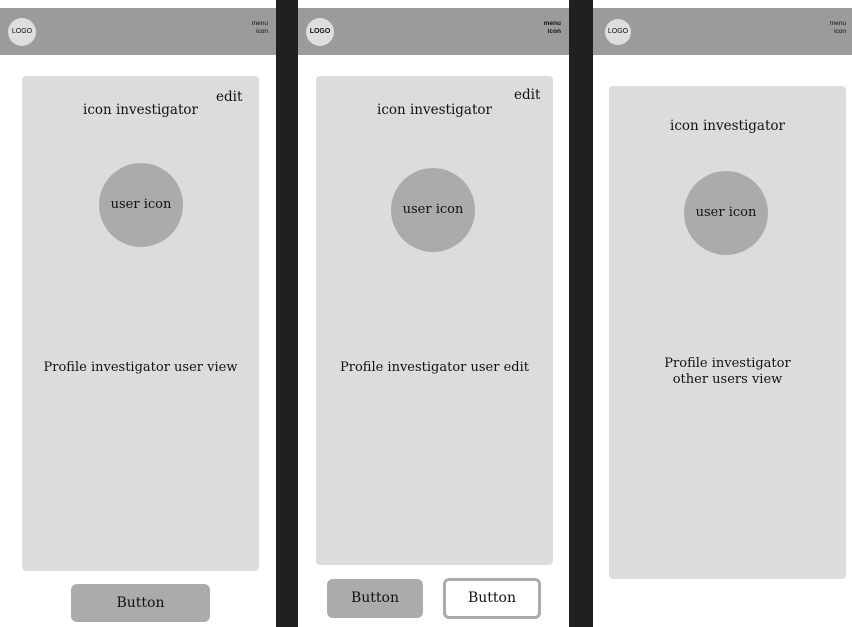 The image size is (852, 627). I want to click on profile-description-line: other users view, so click(727, 379).